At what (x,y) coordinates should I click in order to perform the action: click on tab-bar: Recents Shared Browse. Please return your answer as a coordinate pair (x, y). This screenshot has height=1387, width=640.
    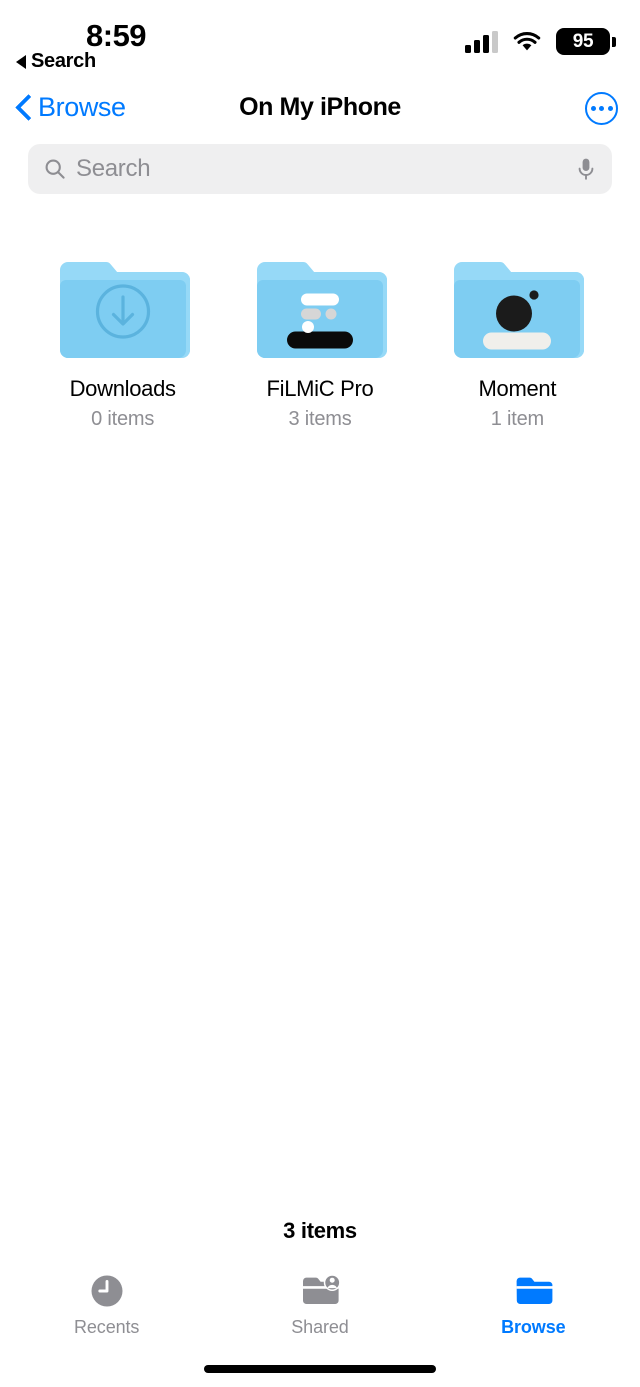
    Looking at the image, I should click on (320, 1309).